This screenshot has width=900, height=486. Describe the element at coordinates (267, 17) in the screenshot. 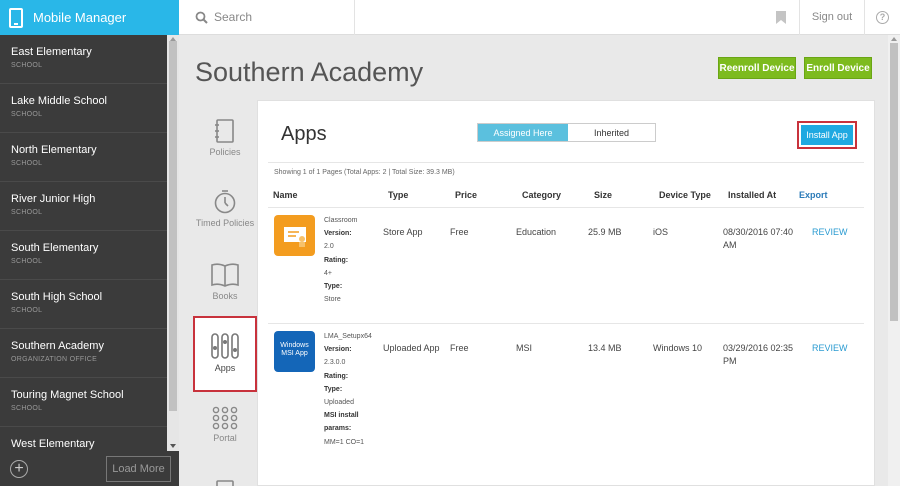

I see `search-field: Search` at that location.